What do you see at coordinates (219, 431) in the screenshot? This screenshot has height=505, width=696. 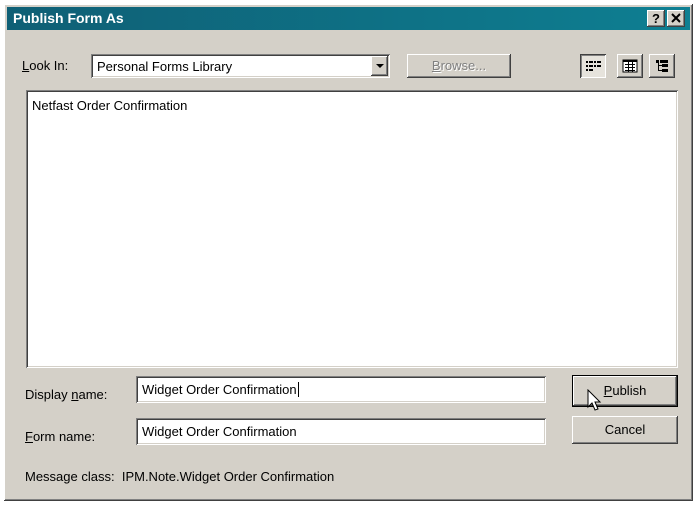 I see `form-name-value: Widget Order Confirmation` at bounding box center [219, 431].